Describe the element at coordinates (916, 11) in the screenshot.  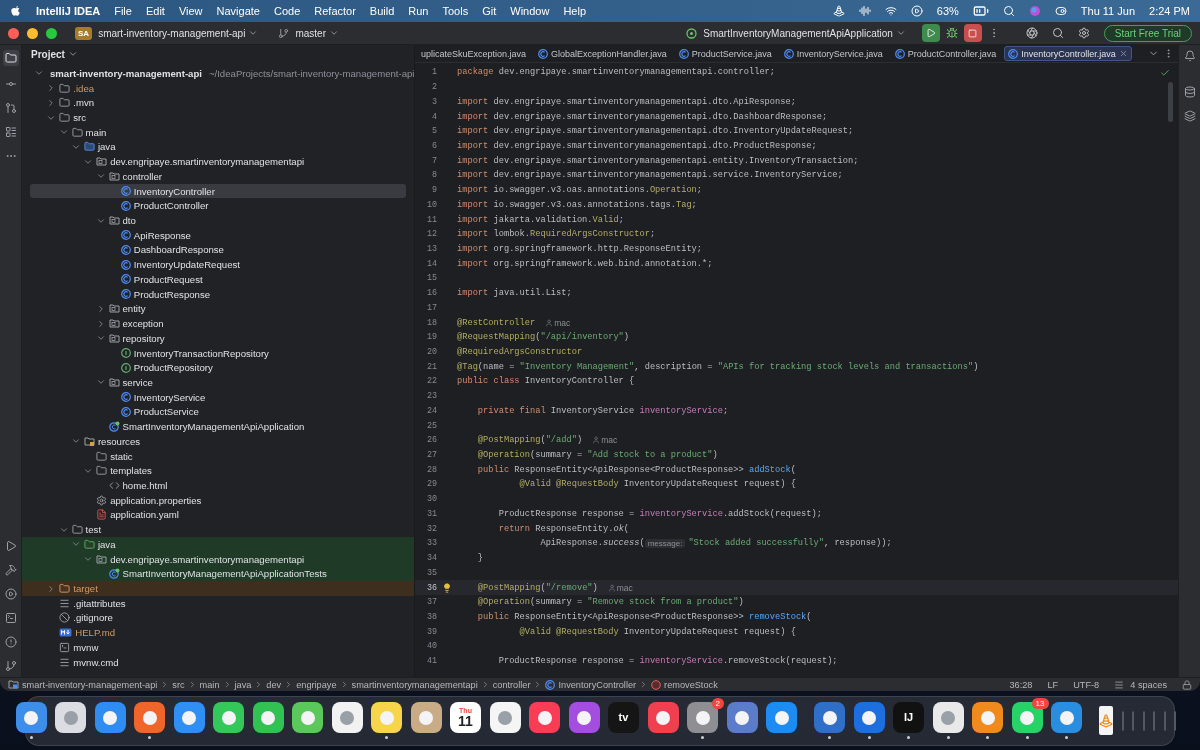
I see `play-circle-icon` at that location.